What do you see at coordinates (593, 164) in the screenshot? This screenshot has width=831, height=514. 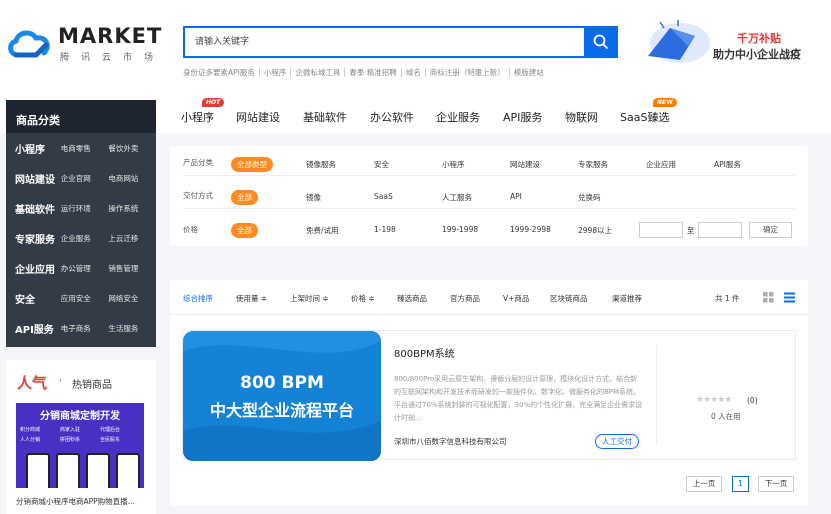 I see `filter-option: 专家服务` at bounding box center [593, 164].